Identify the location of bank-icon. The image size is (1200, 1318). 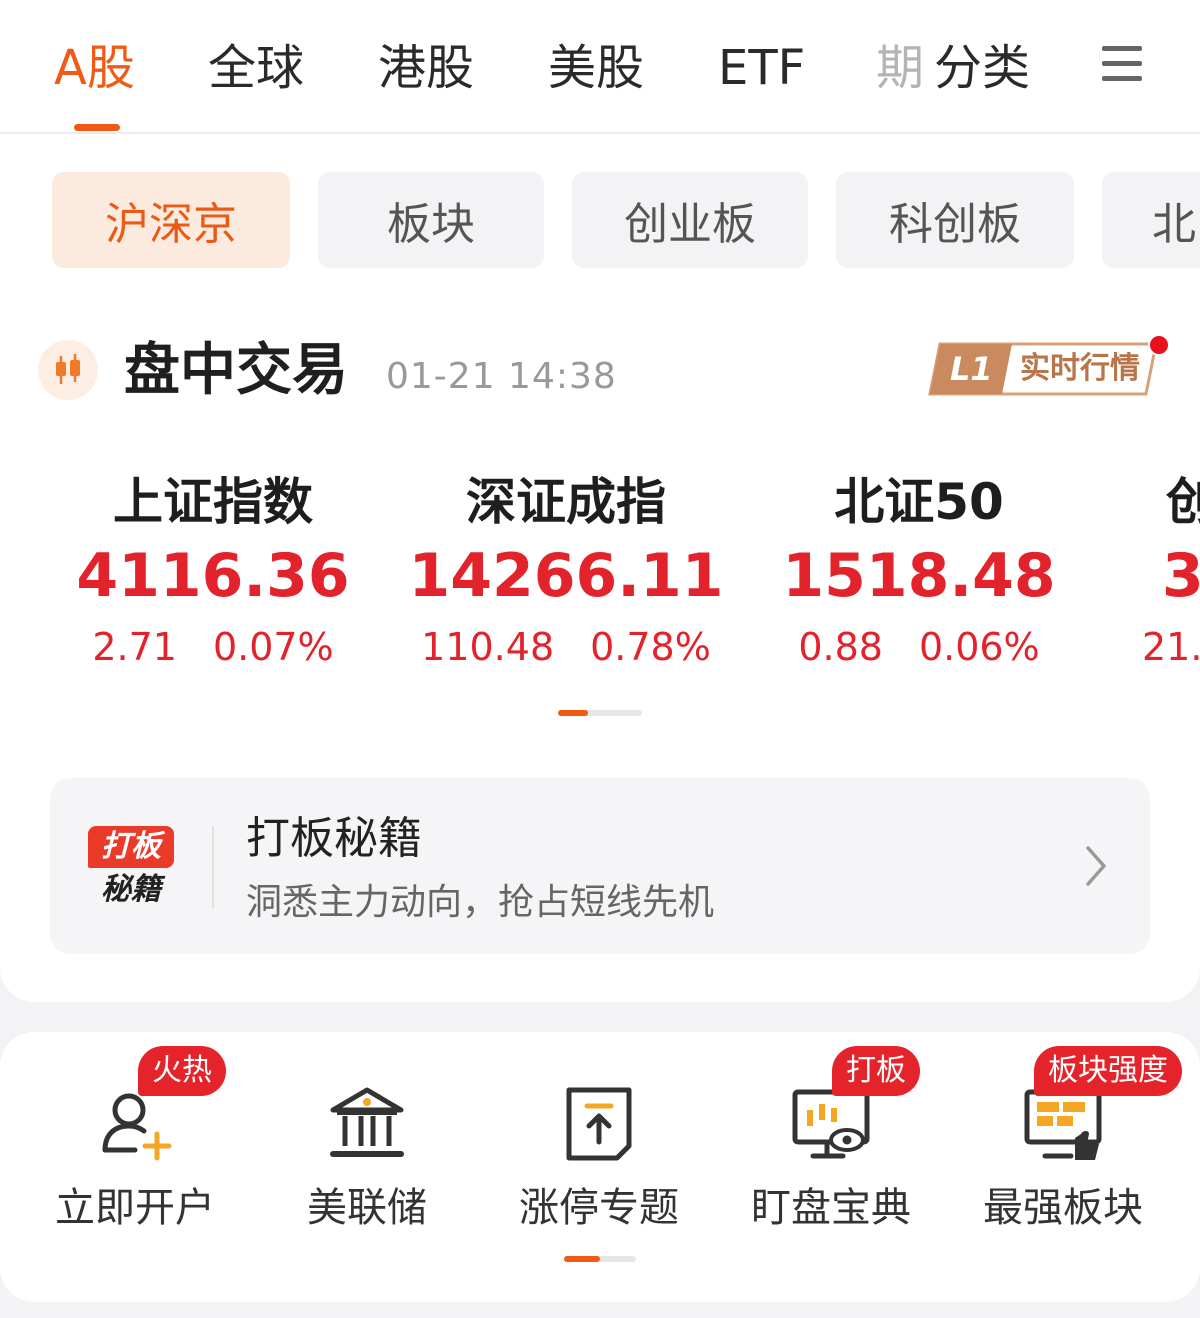
(367, 1124).